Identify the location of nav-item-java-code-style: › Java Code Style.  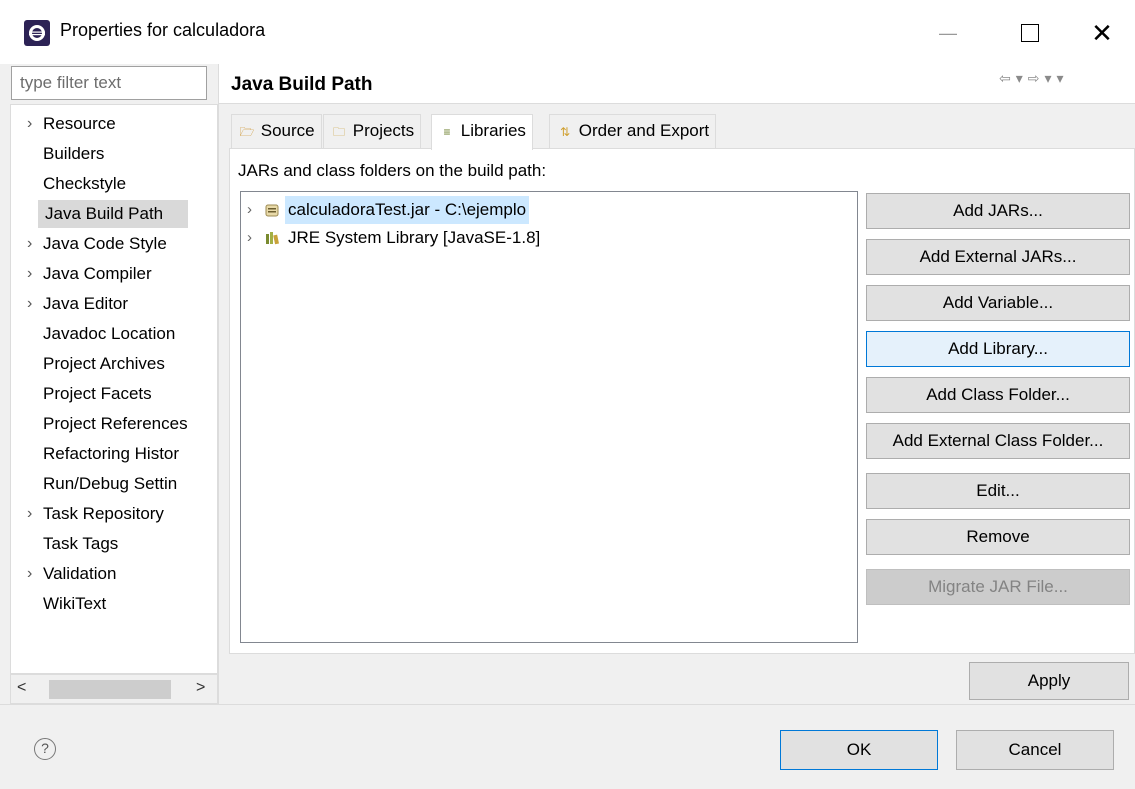
(114, 244).